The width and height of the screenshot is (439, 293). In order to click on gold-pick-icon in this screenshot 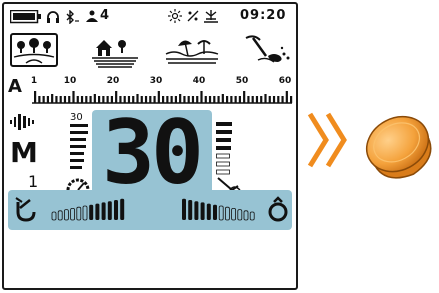, I will do `click(266, 51)`.